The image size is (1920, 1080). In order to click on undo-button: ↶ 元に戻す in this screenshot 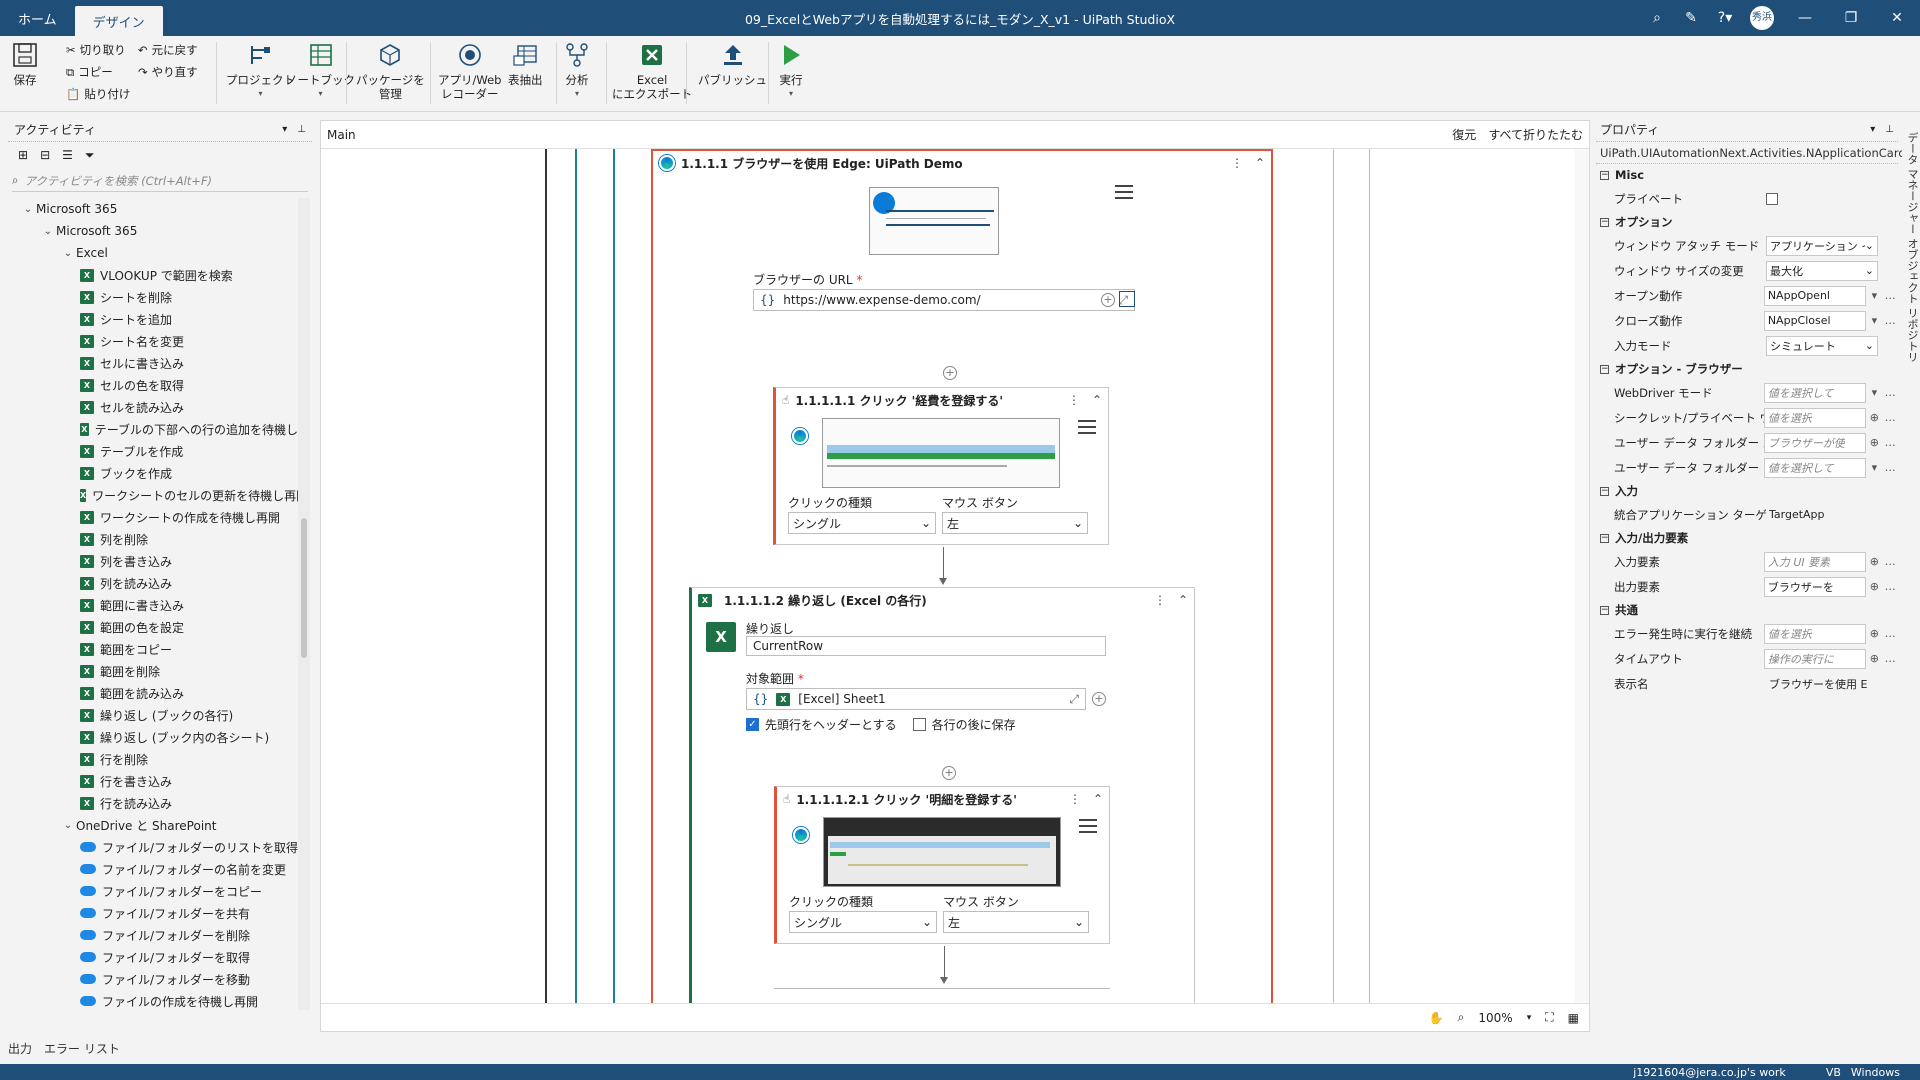, I will do `click(168, 50)`.